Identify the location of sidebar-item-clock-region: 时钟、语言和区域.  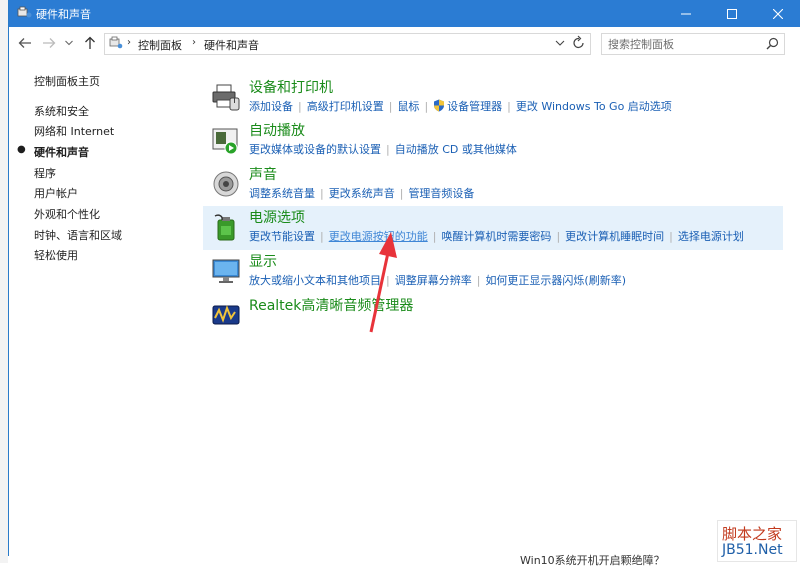
(78, 235).